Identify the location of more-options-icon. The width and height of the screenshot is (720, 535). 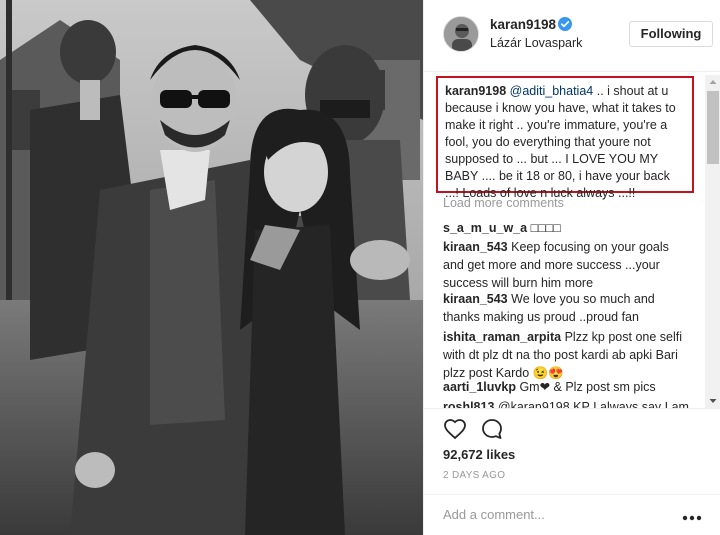
(692, 515).